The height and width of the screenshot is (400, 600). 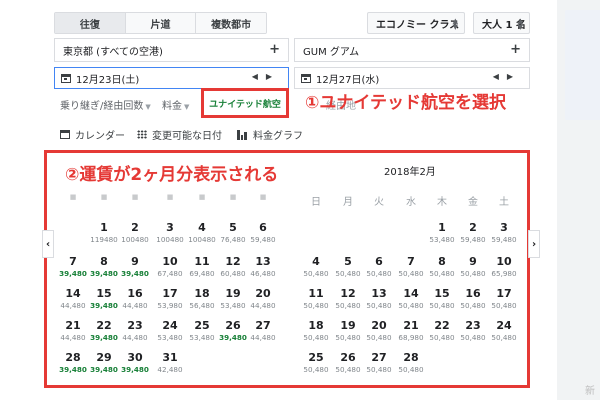 What do you see at coordinates (504, 299) in the screenshot?
I see `calendar-day-cell: 17 50,480` at bounding box center [504, 299].